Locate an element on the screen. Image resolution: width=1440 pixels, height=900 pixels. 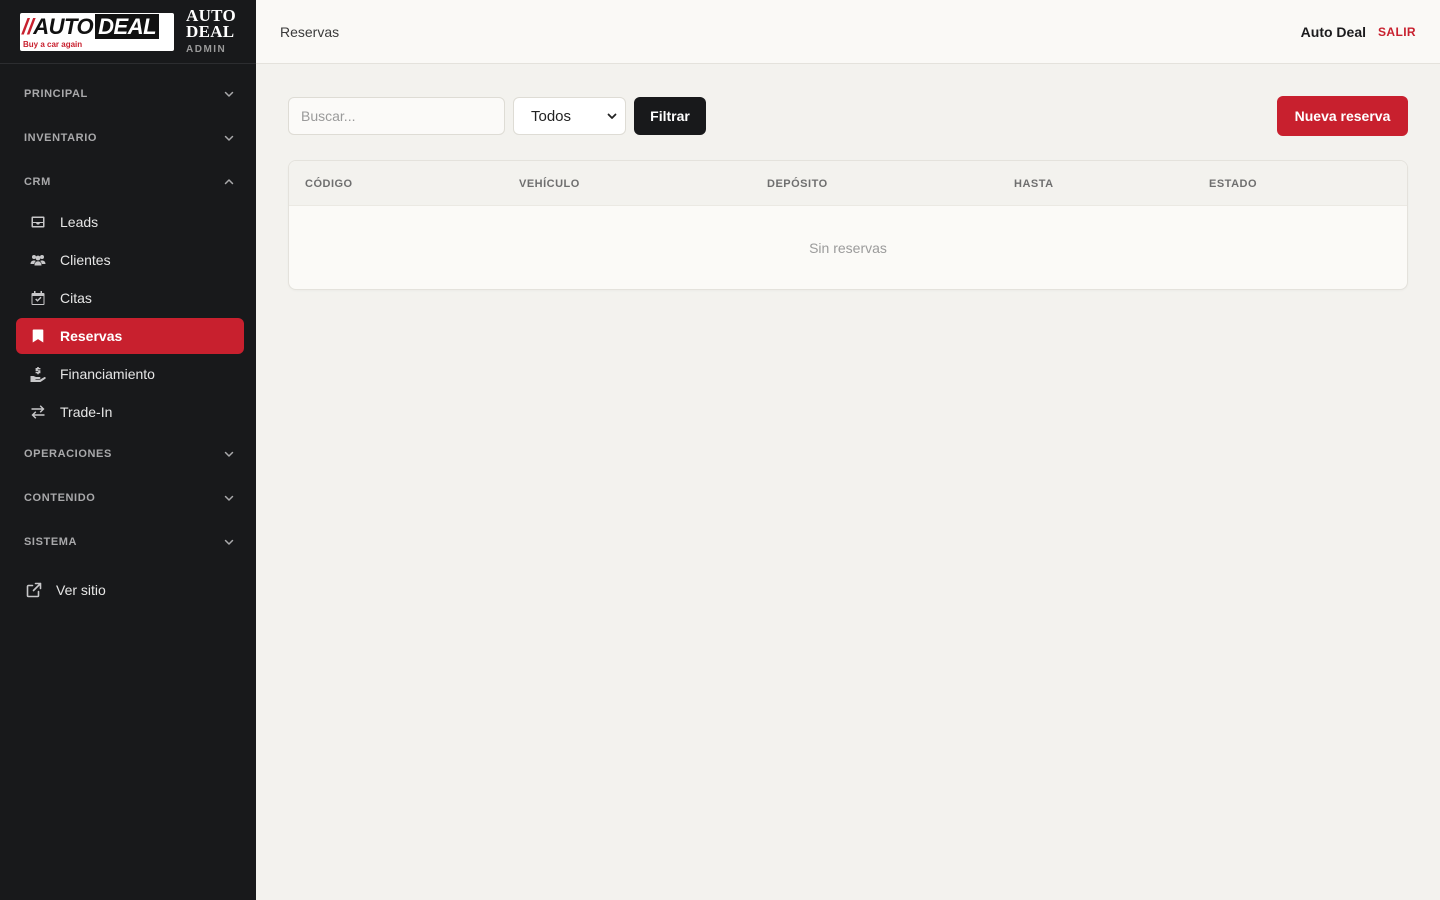
chevron-up-icon is located at coordinates (229, 182).